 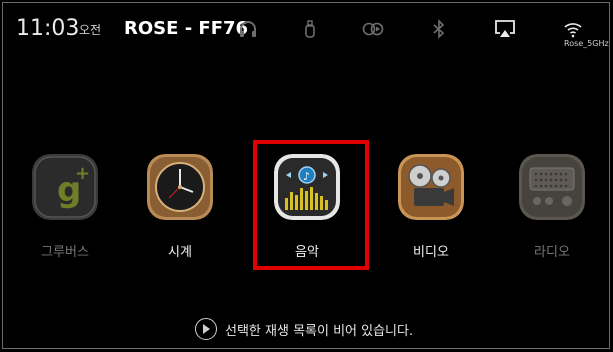 I want to click on app-label: 라디오, so click(x=552, y=252).